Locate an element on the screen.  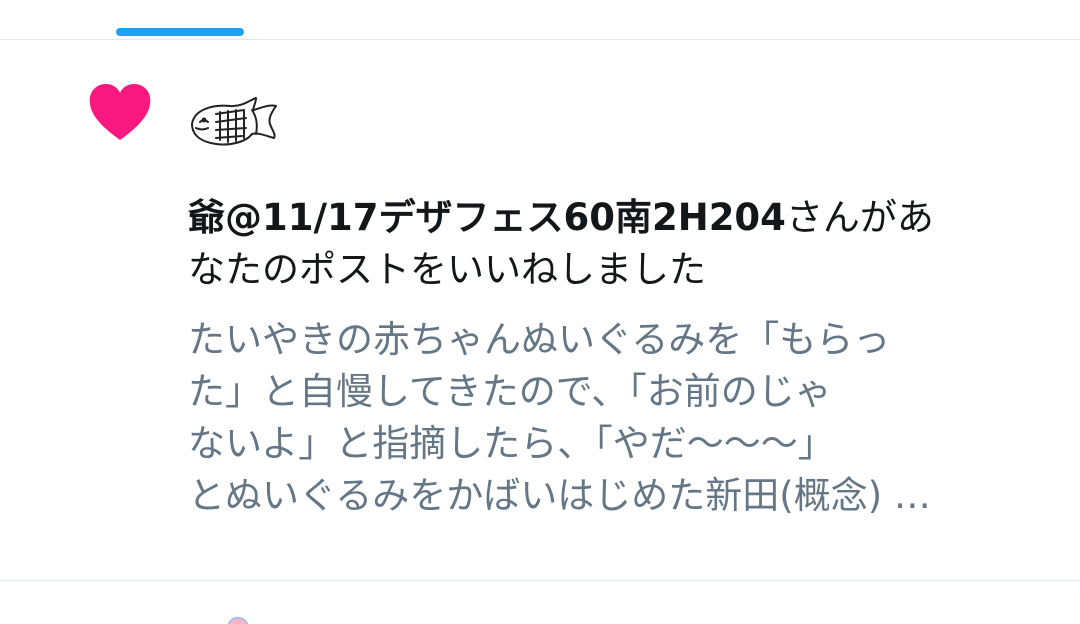
tweet-line: たいやきの赤ちゃんぬいぐるみを「もらっ is located at coordinates (539, 339).